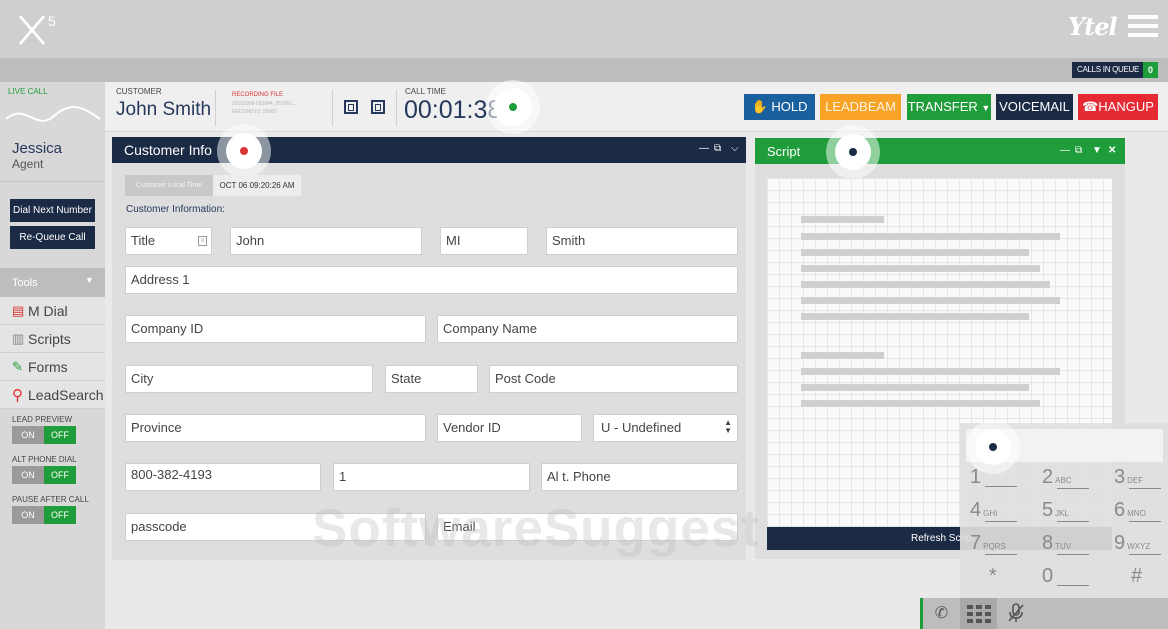  What do you see at coordinates (978, 613) in the screenshot?
I see `keypad-icon` at bounding box center [978, 613].